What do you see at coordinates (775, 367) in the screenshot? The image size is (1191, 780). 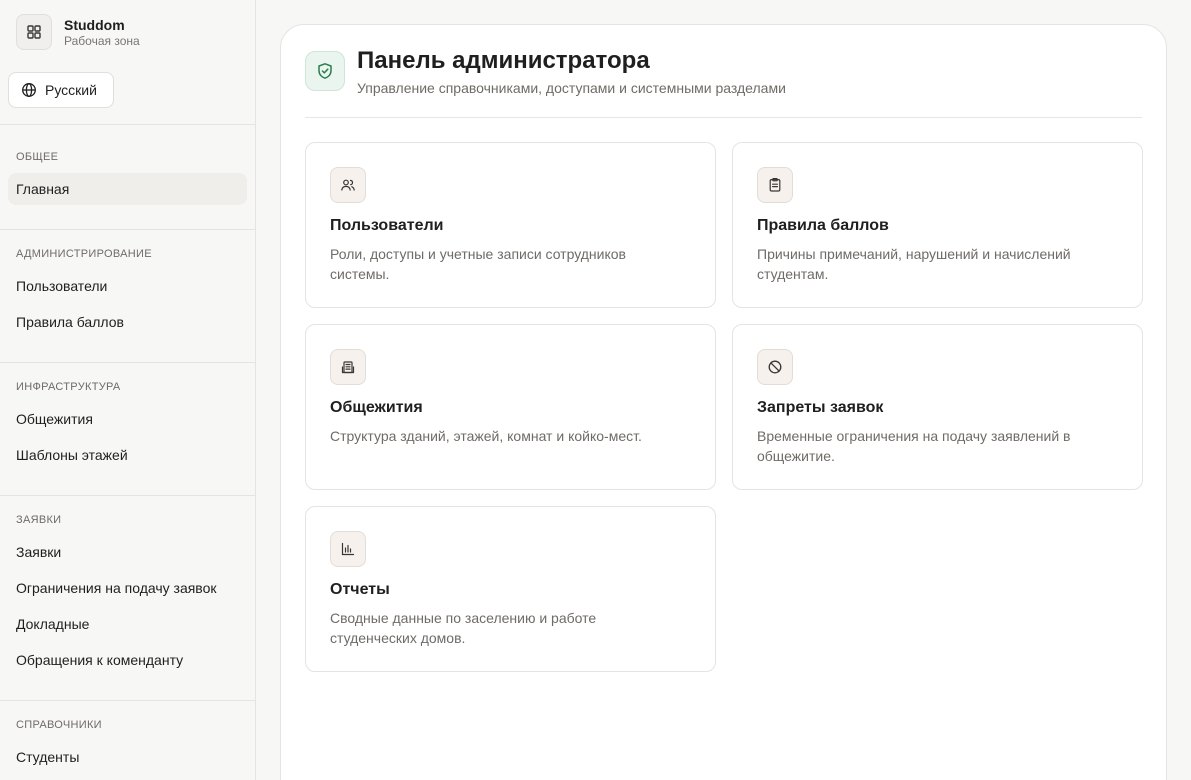 I see `ban-icon` at bounding box center [775, 367].